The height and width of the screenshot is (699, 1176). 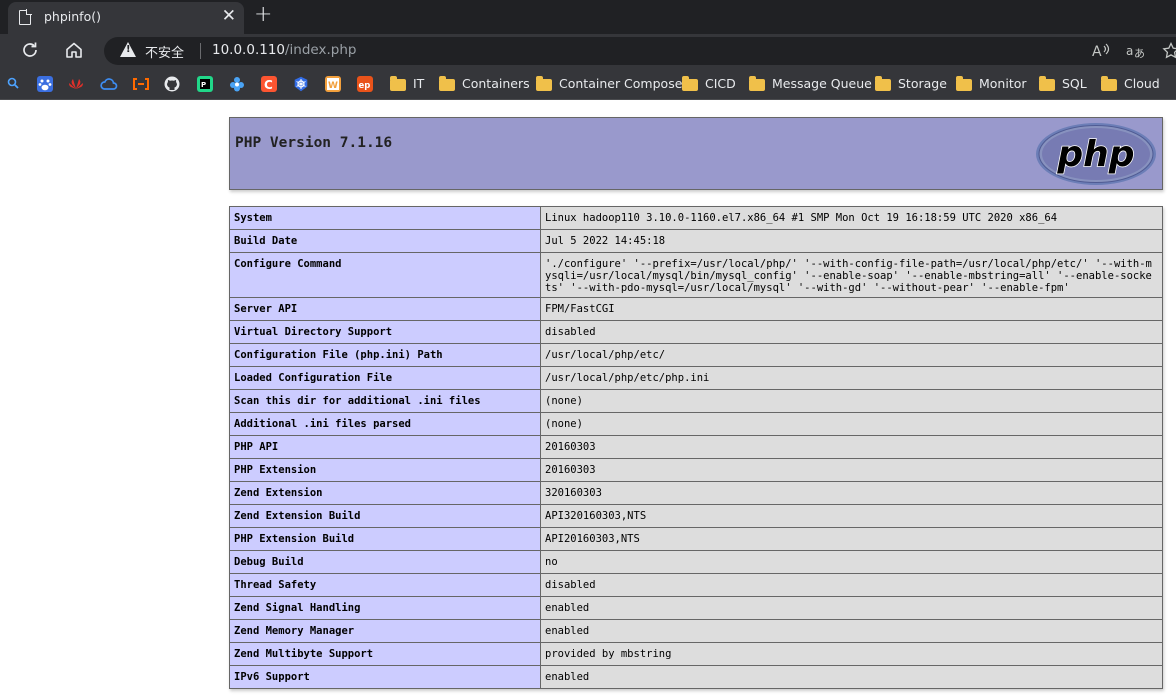 What do you see at coordinates (128, 49) in the screenshot?
I see `warning-icon` at bounding box center [128, 49].